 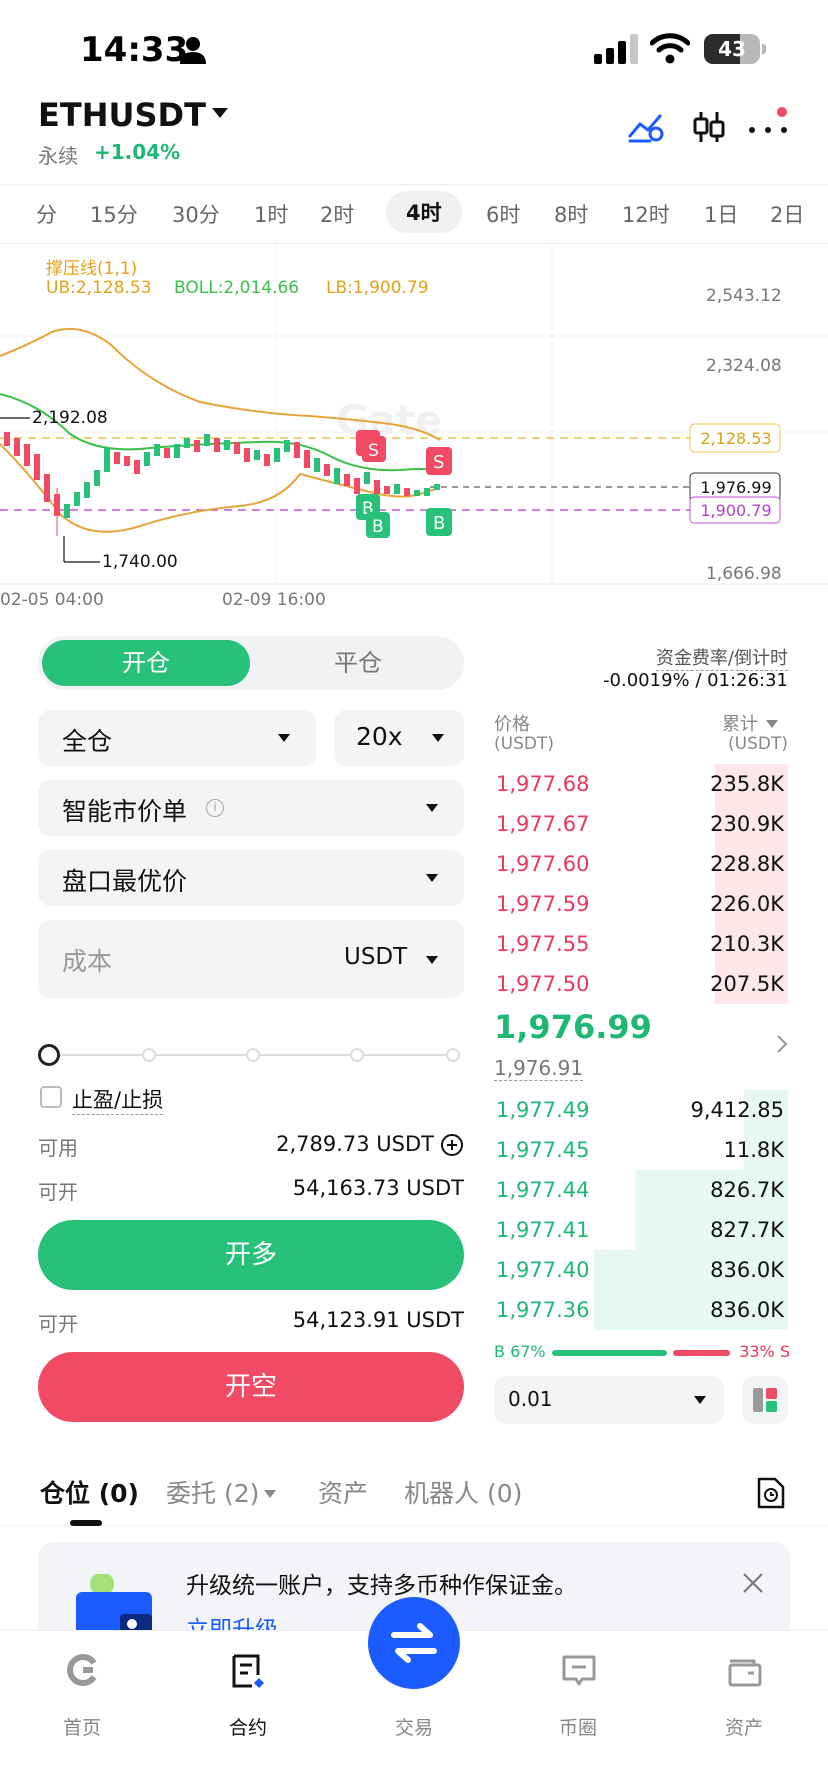 What do you see at coordinates (744, 296) in the screenshot?
I see `price-axis-label: 2,543.12` at bounding box center [744, 296].